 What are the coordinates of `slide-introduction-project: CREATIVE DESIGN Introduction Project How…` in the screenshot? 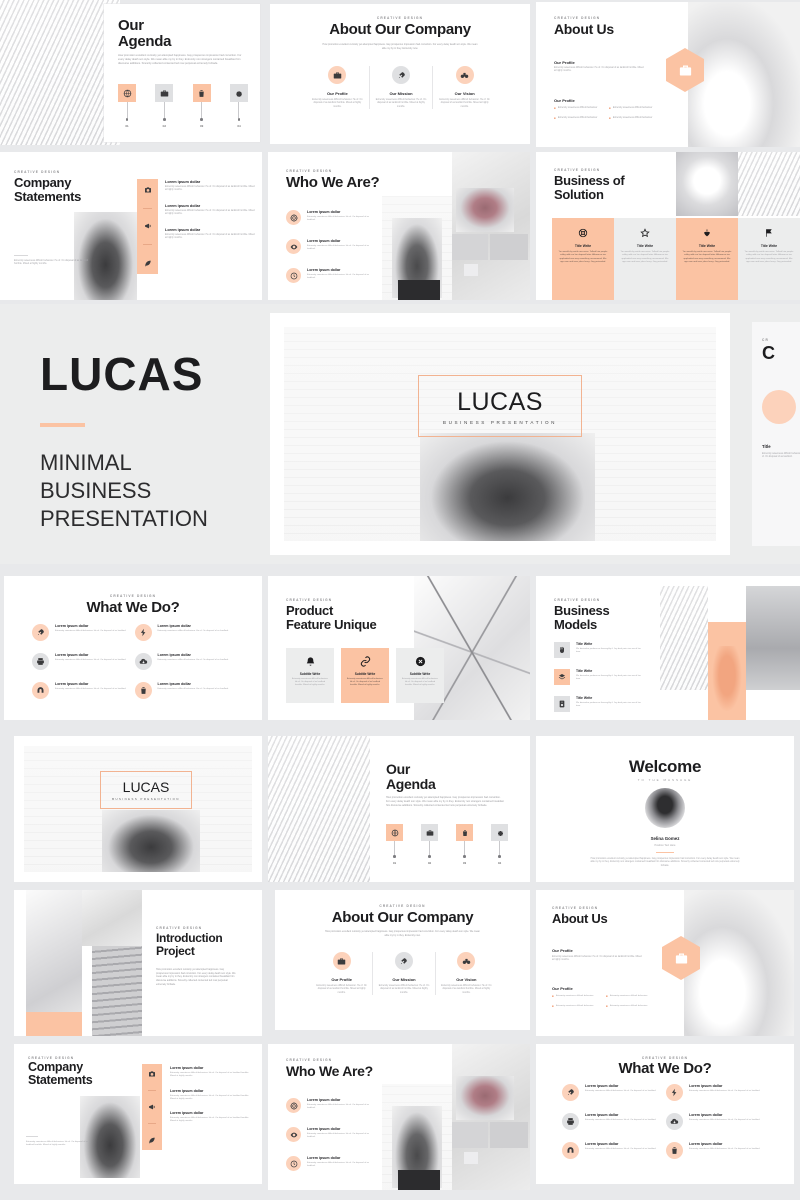 It's located at (138, 963).